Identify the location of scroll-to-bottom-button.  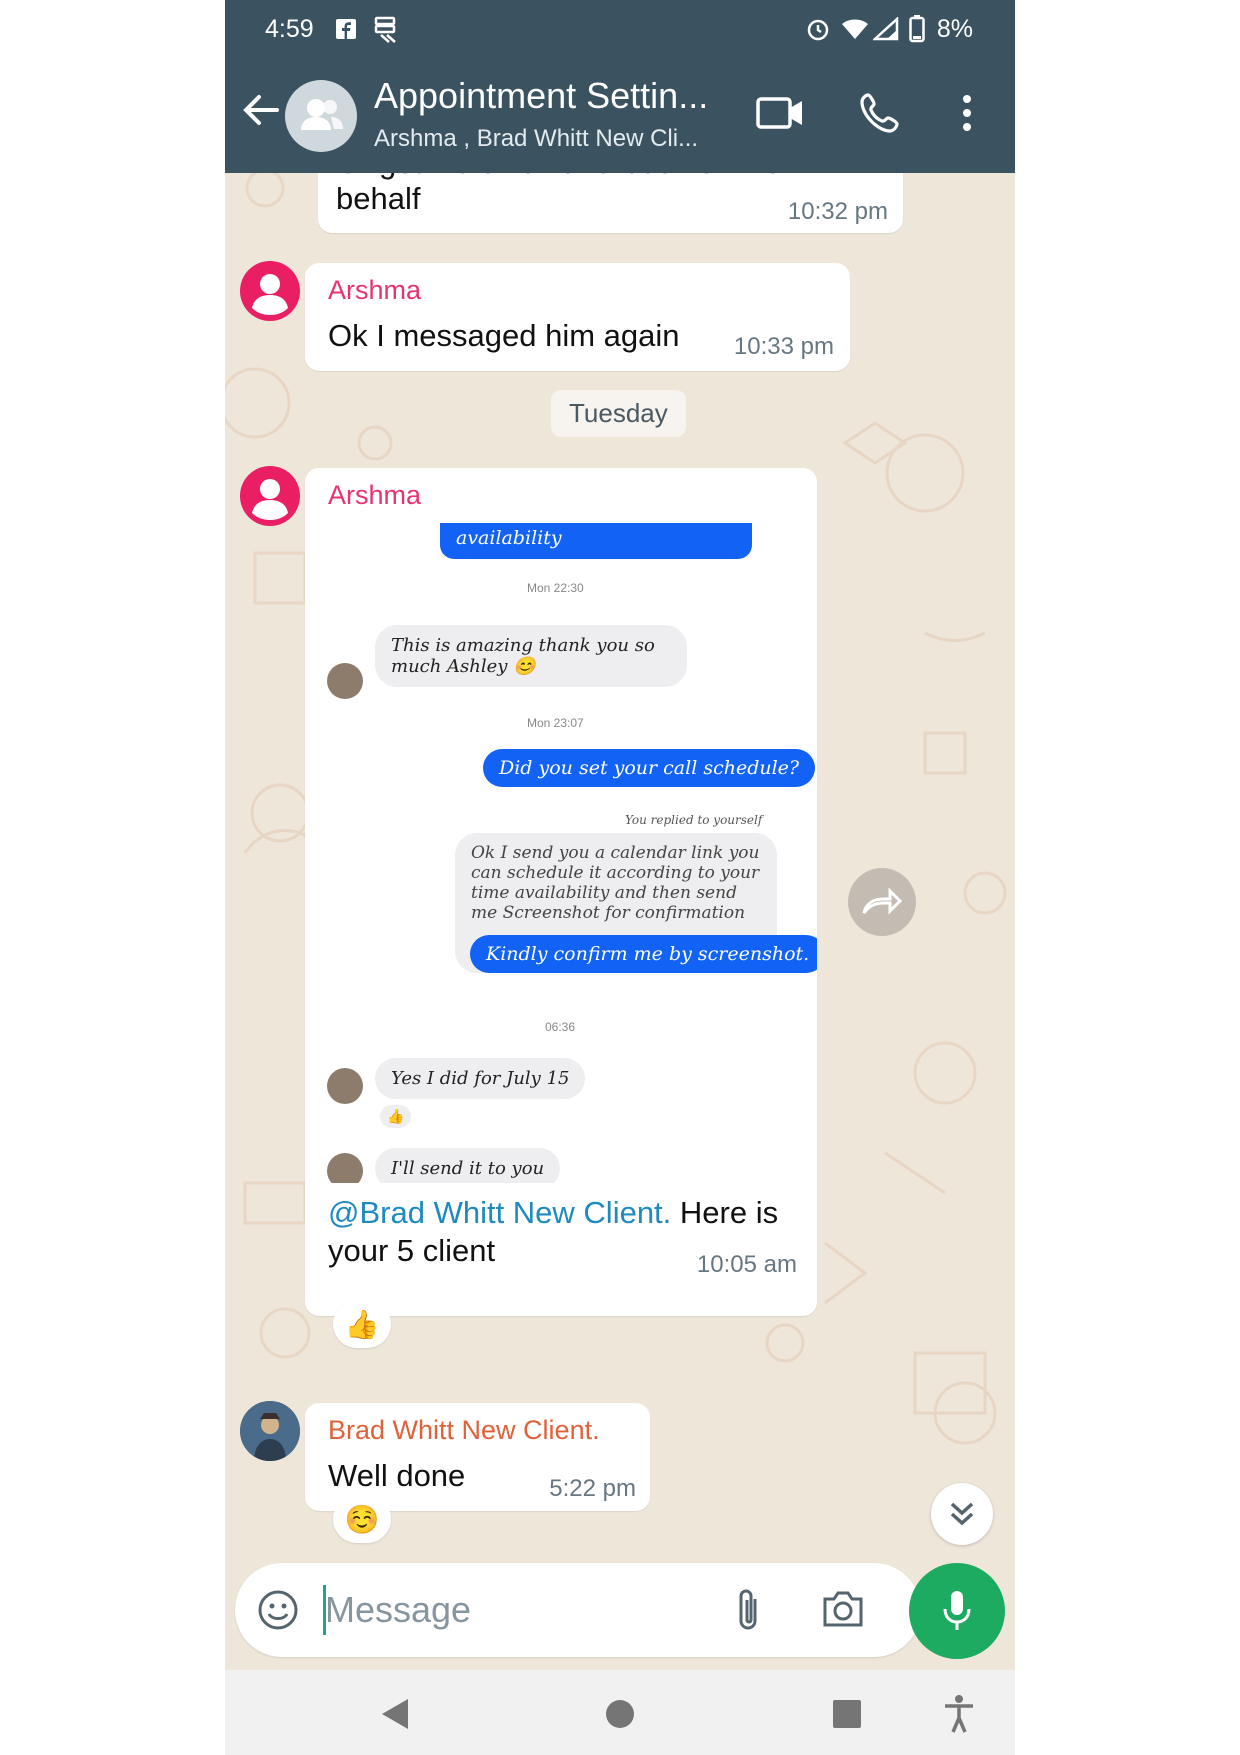
(962, 1514).